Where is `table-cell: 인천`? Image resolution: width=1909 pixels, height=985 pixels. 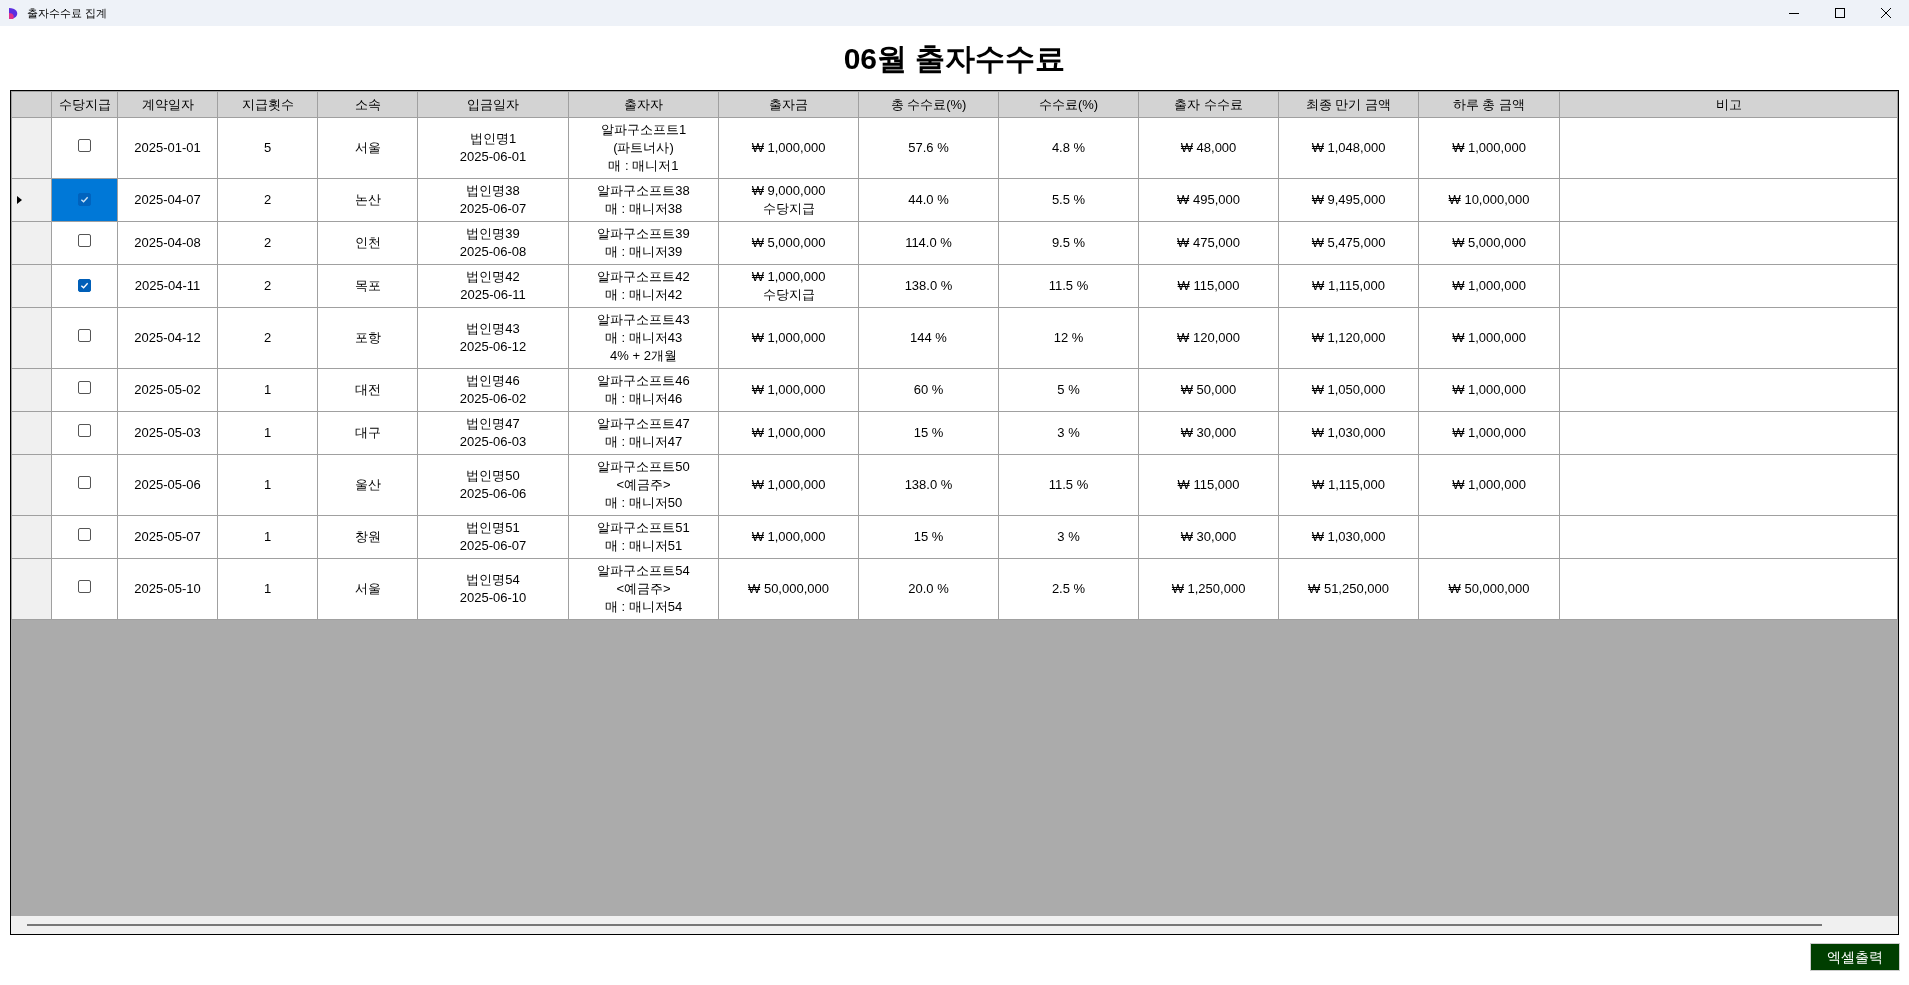
table-cell: 인천 is located at coordinates (367, 243).